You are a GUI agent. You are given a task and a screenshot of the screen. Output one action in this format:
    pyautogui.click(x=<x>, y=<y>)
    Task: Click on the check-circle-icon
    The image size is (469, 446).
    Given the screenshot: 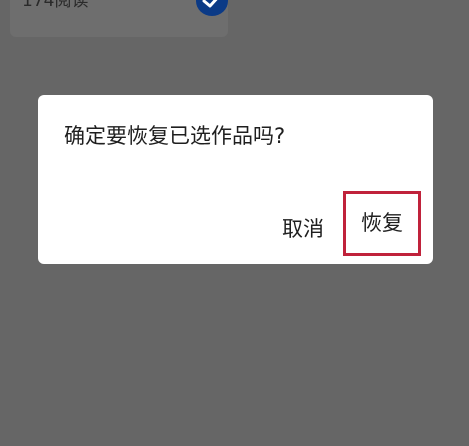 What is the action you would take?
    pyautogui.click(x=212, y=8)
    